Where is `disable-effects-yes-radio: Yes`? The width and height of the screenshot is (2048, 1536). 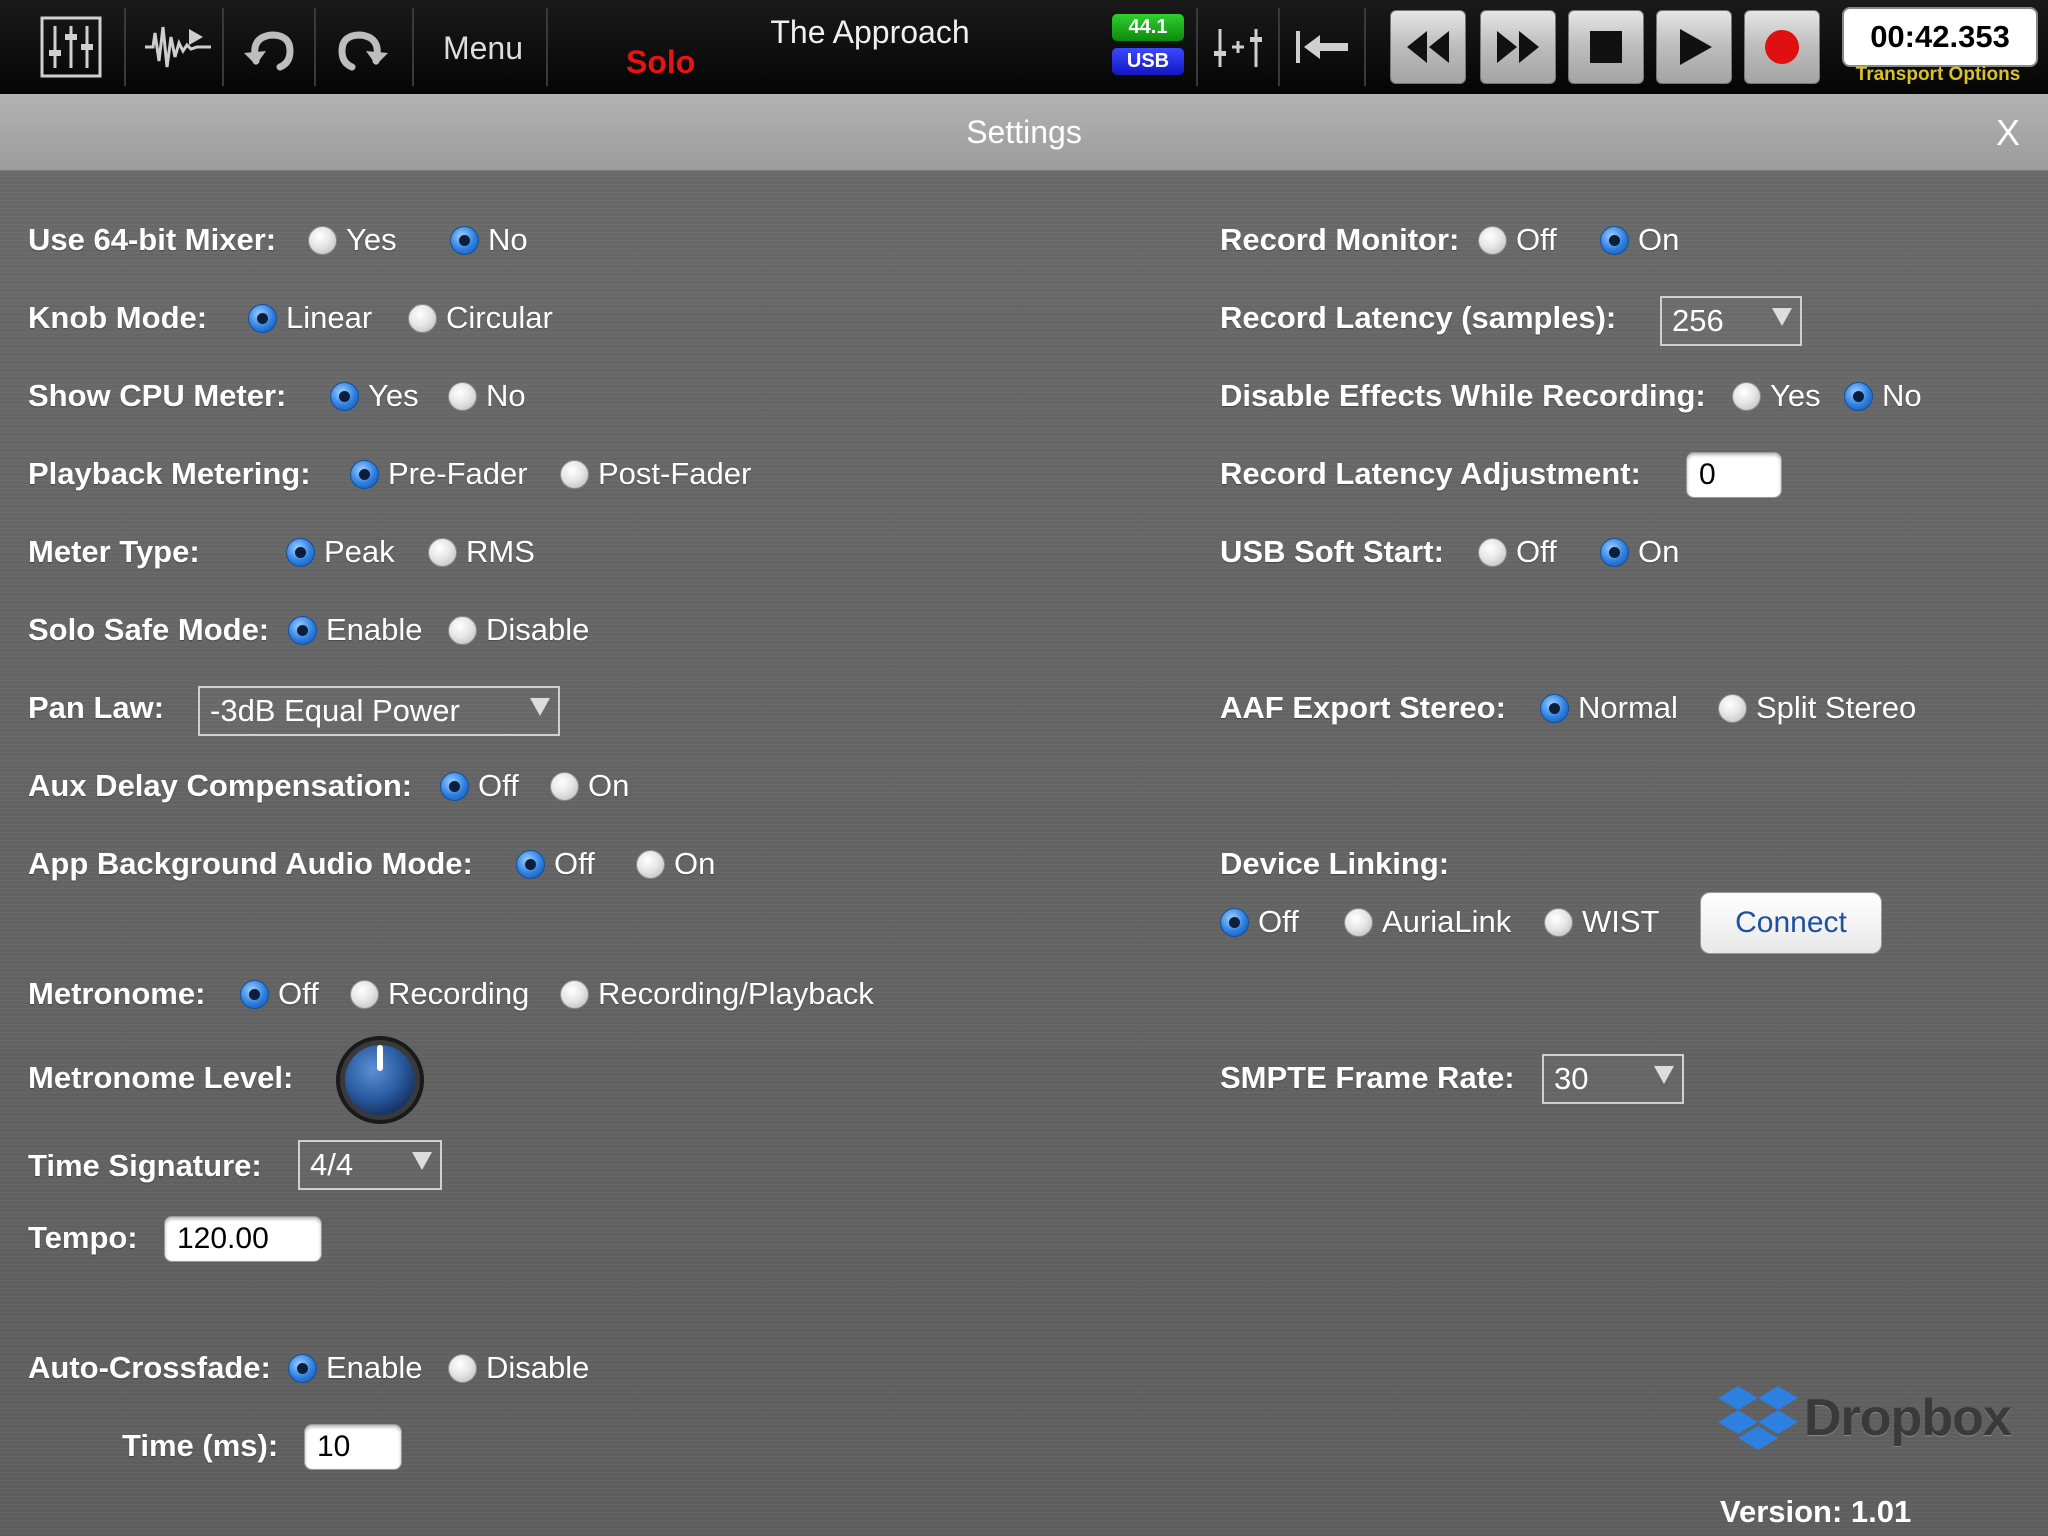
disable-effects-yes-radio: Yes is located at coordinates (1776, 396).